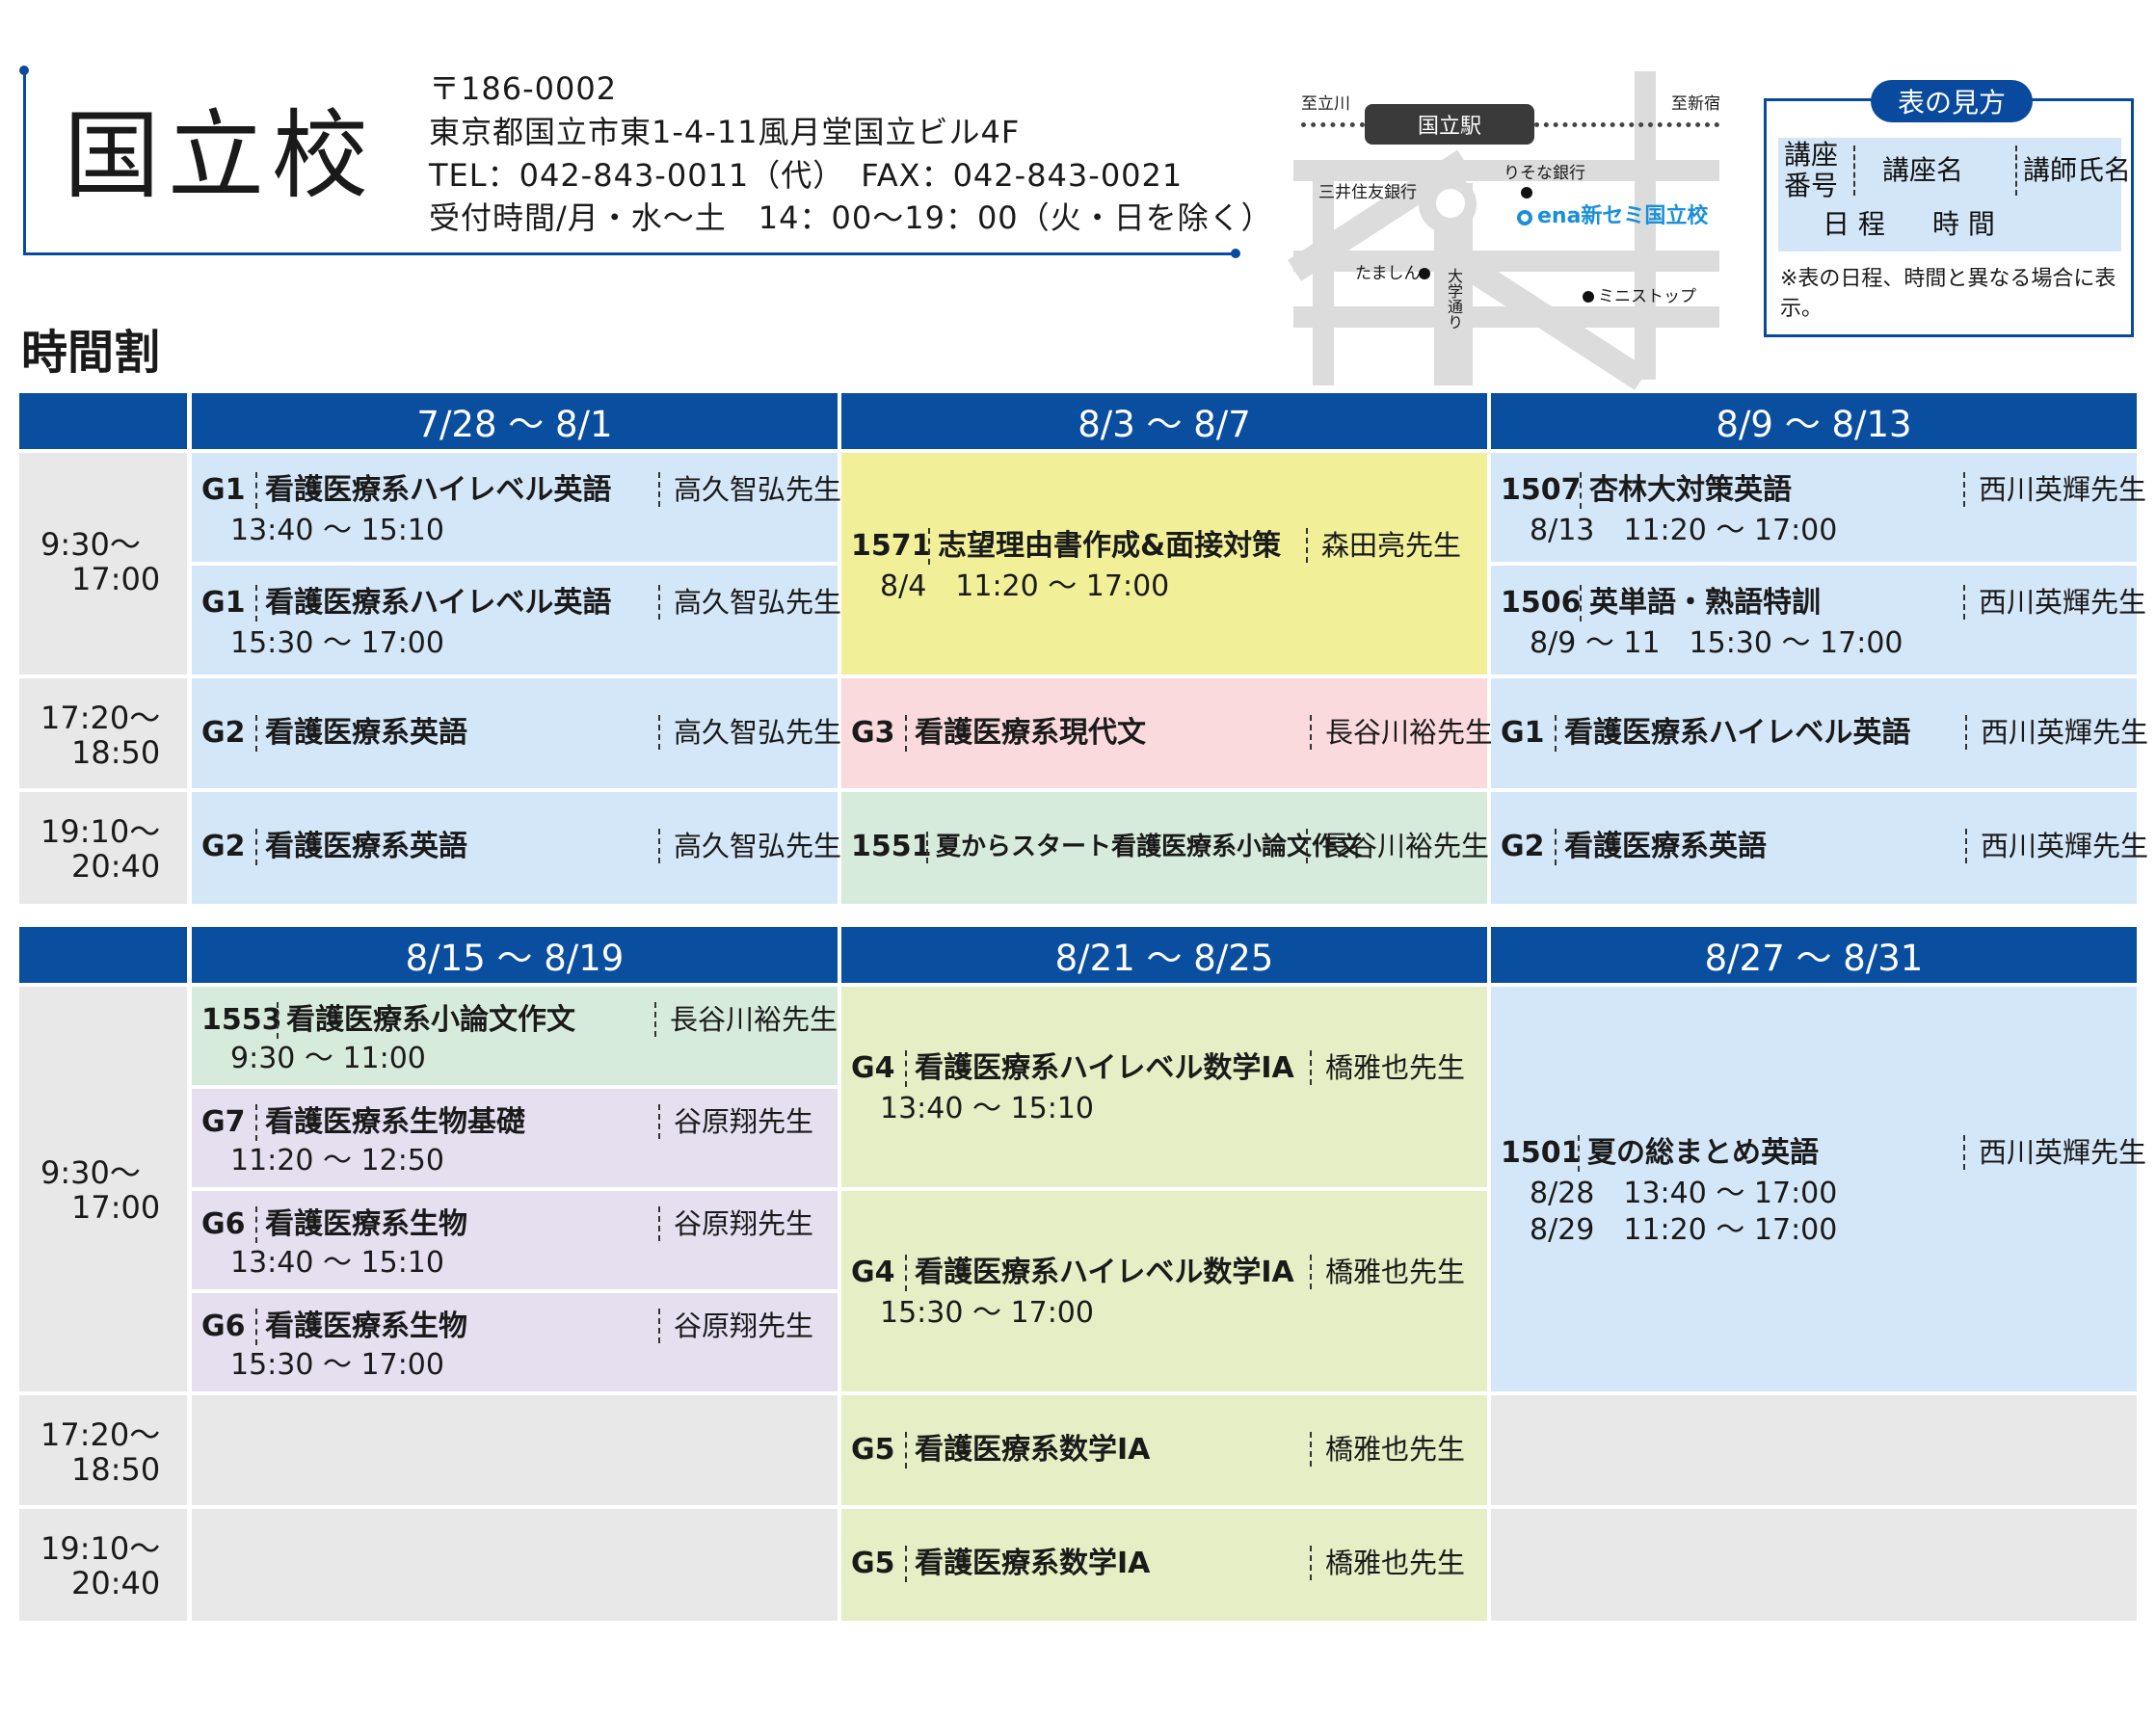  I want to click on map-label-ministop: ミニストップ, so click(1647, 296).